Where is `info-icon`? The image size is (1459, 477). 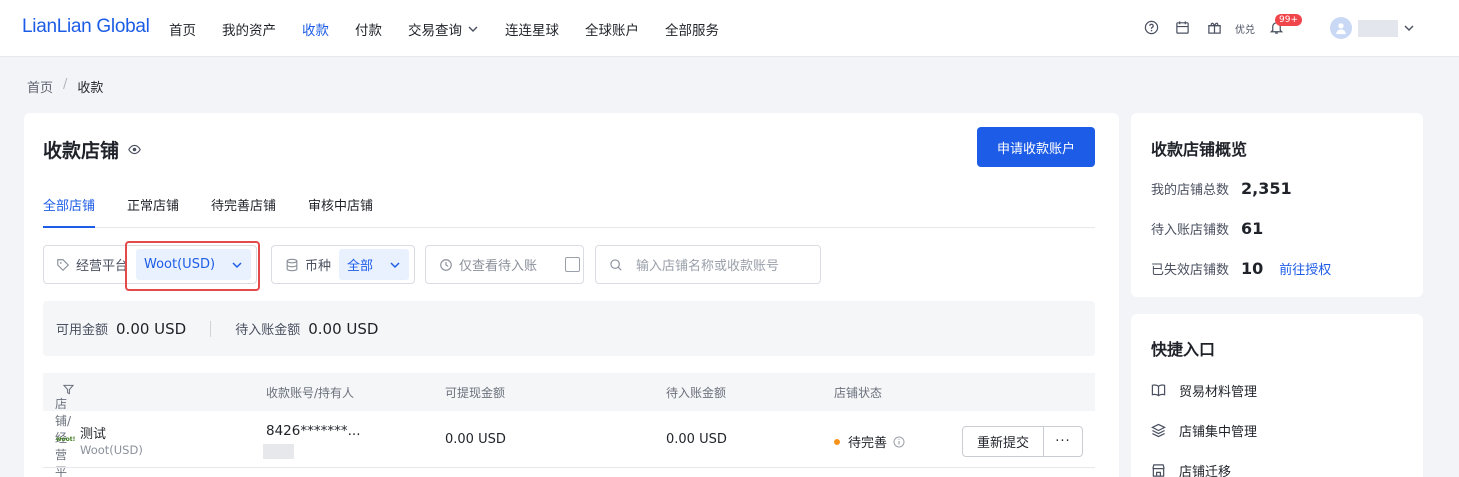 info-icon is located at coordinates (899, 442).